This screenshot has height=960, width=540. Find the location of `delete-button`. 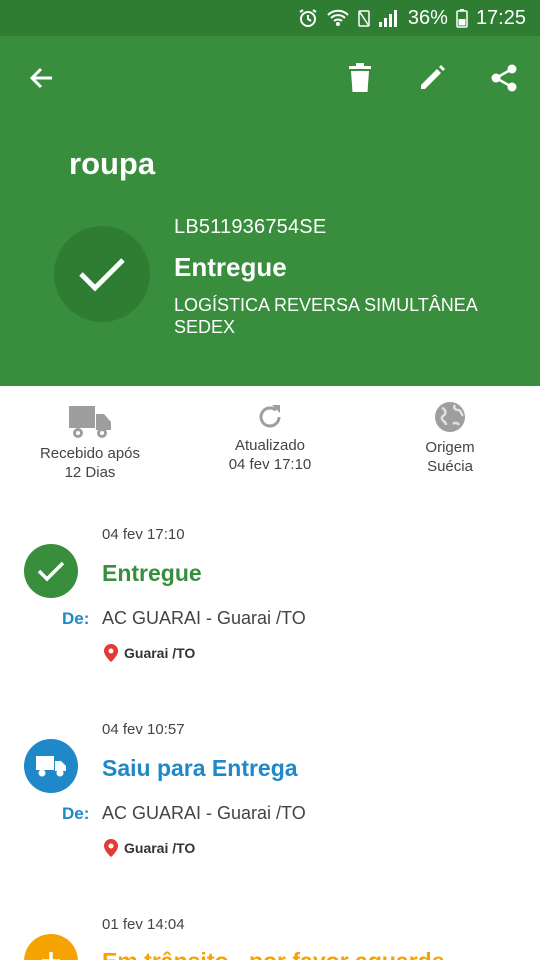

delete-button is located at coordinates (360, 78).